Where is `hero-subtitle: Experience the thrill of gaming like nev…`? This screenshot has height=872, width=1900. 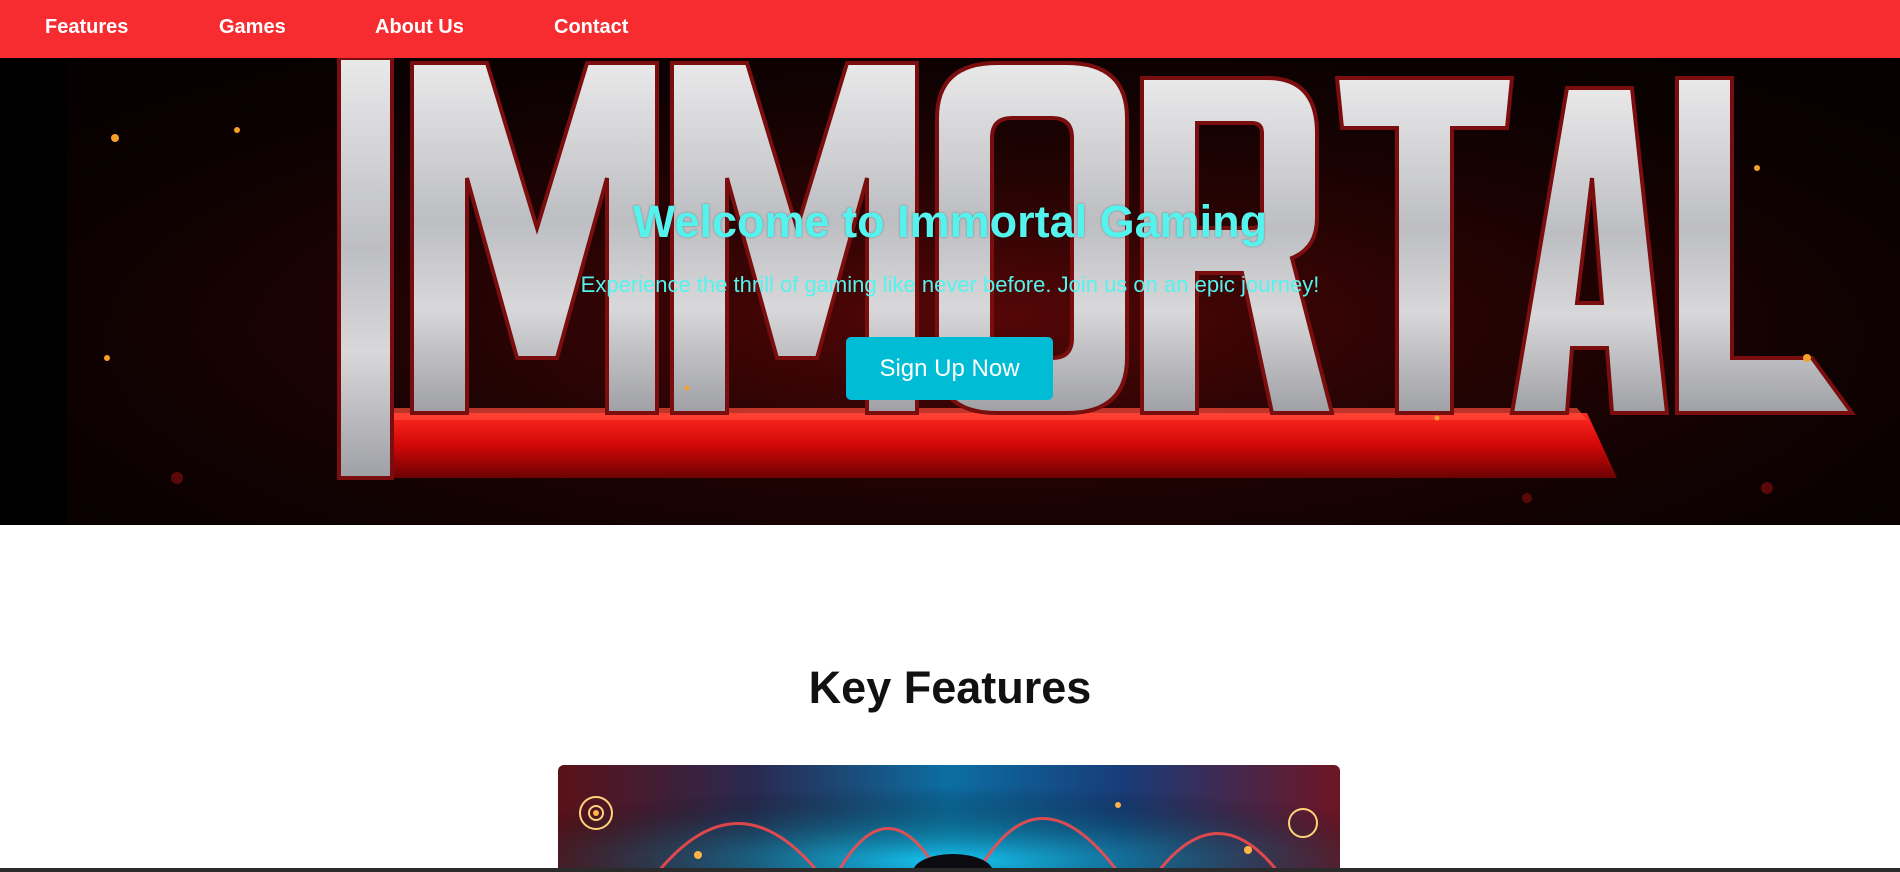 hero-subtitle: Experience the thrill of gaming like nev… is located at coordinates (950, 284).